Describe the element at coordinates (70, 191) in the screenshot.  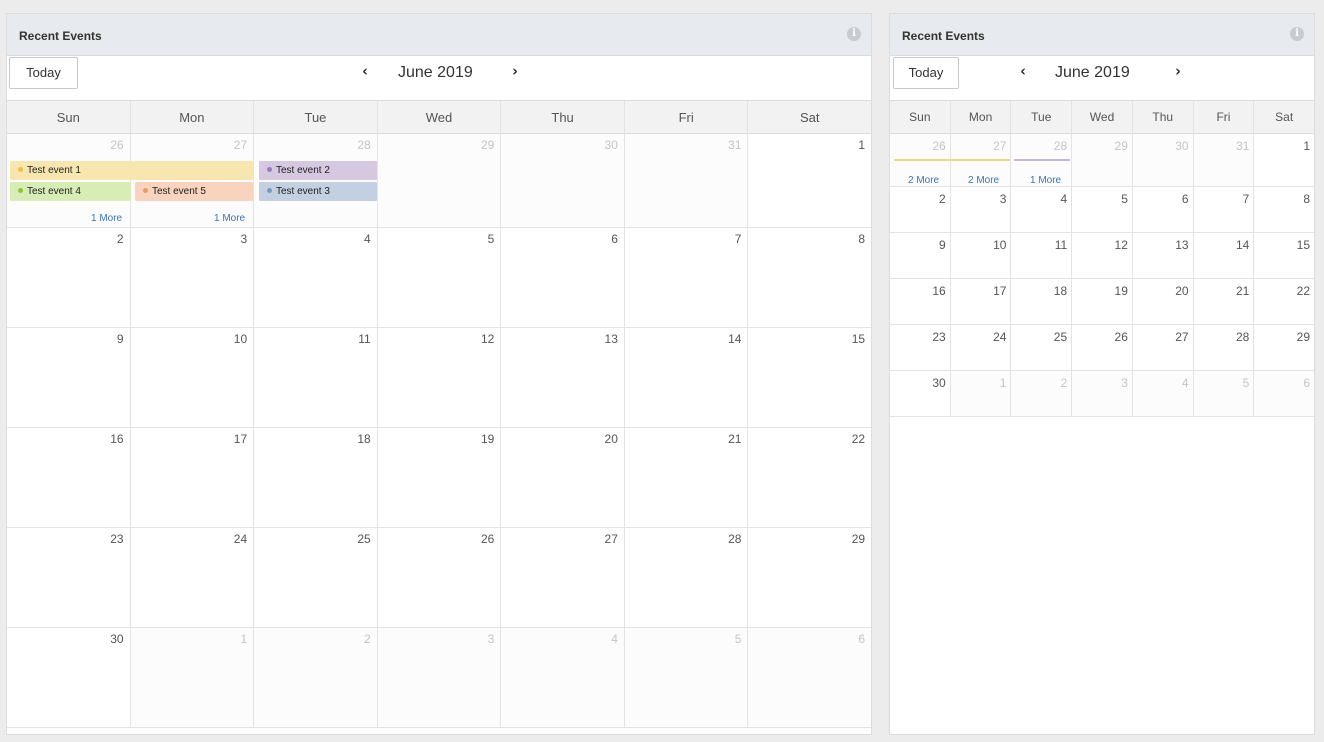
I see `event-test-4: Test event 4` at that location.